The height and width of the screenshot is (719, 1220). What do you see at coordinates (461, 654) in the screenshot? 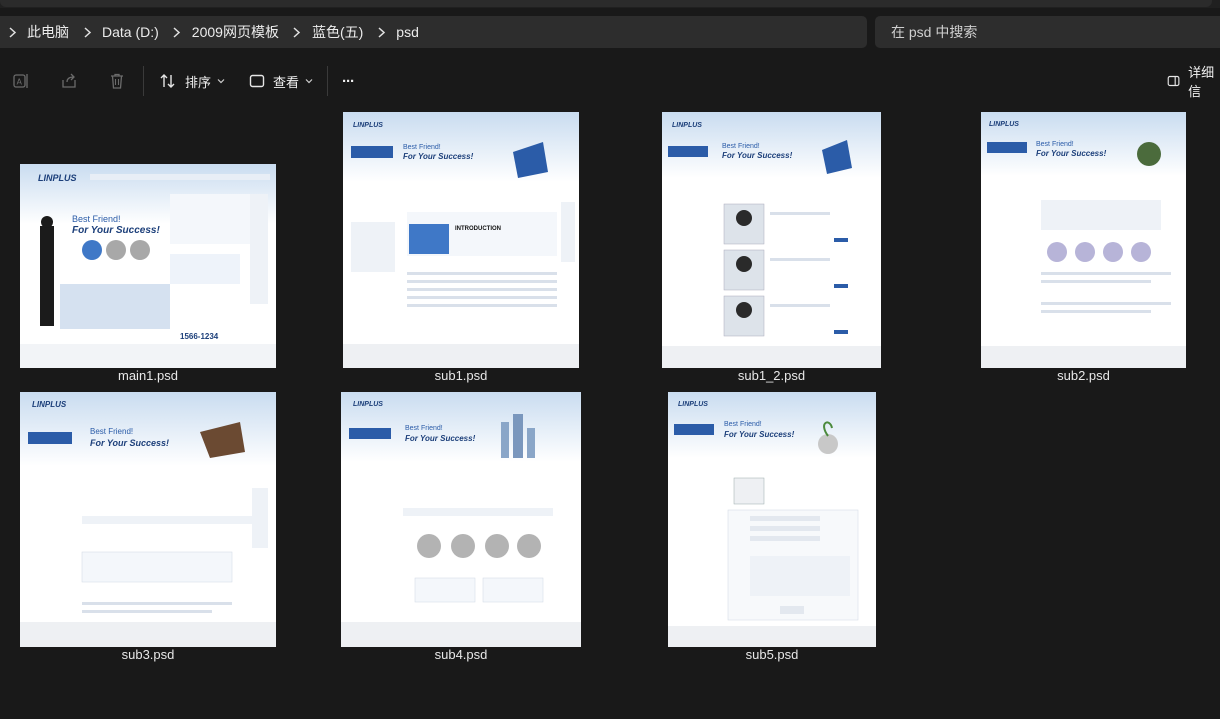
I see `file-name: sub4.psd` at bounding box center [461, 654].